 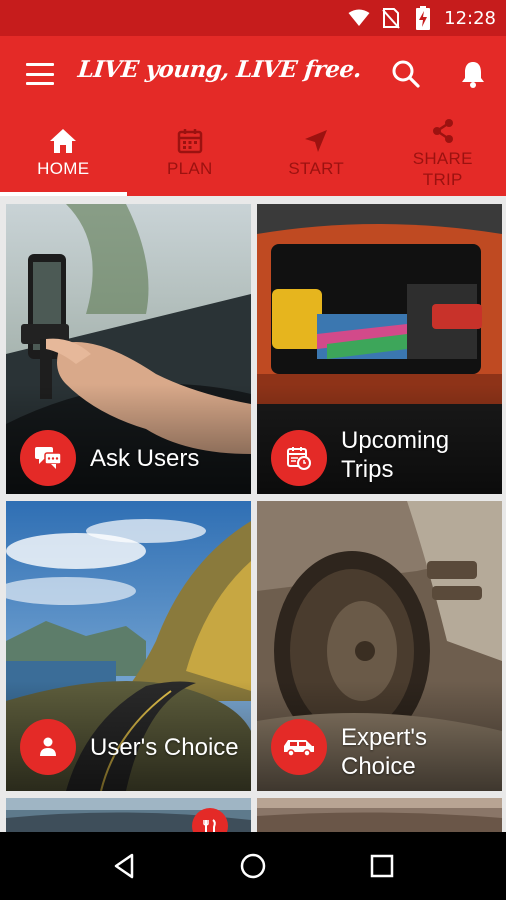 I want to click on battery-charging-icon, so click(x=423, y=18).